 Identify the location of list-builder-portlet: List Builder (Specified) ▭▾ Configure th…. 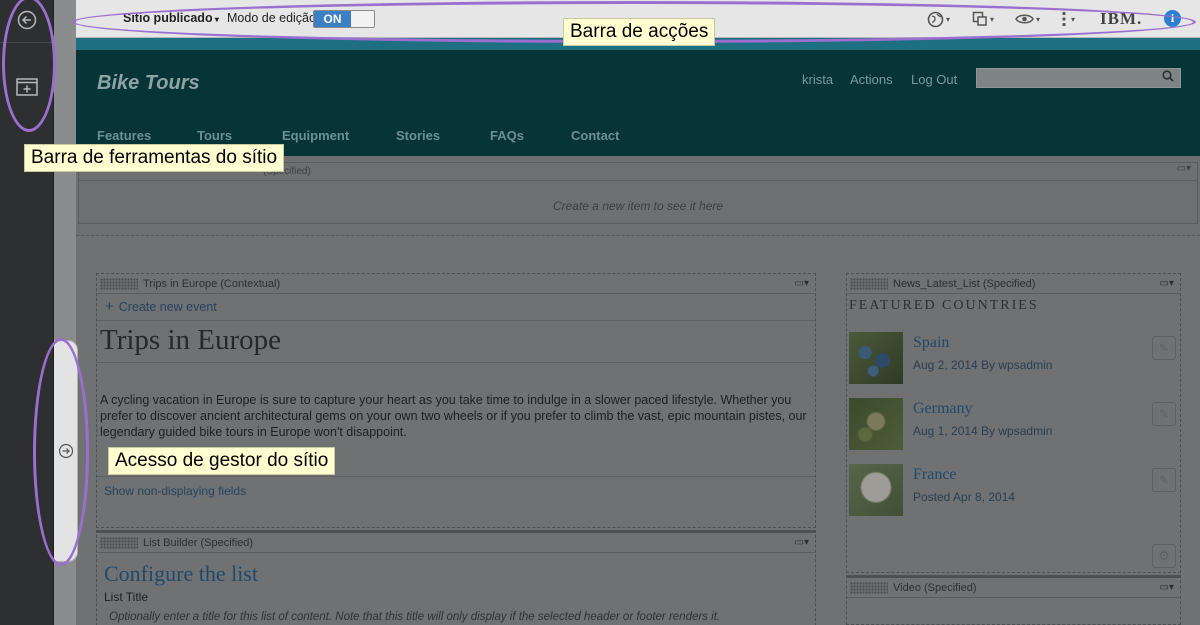
(456, 577).